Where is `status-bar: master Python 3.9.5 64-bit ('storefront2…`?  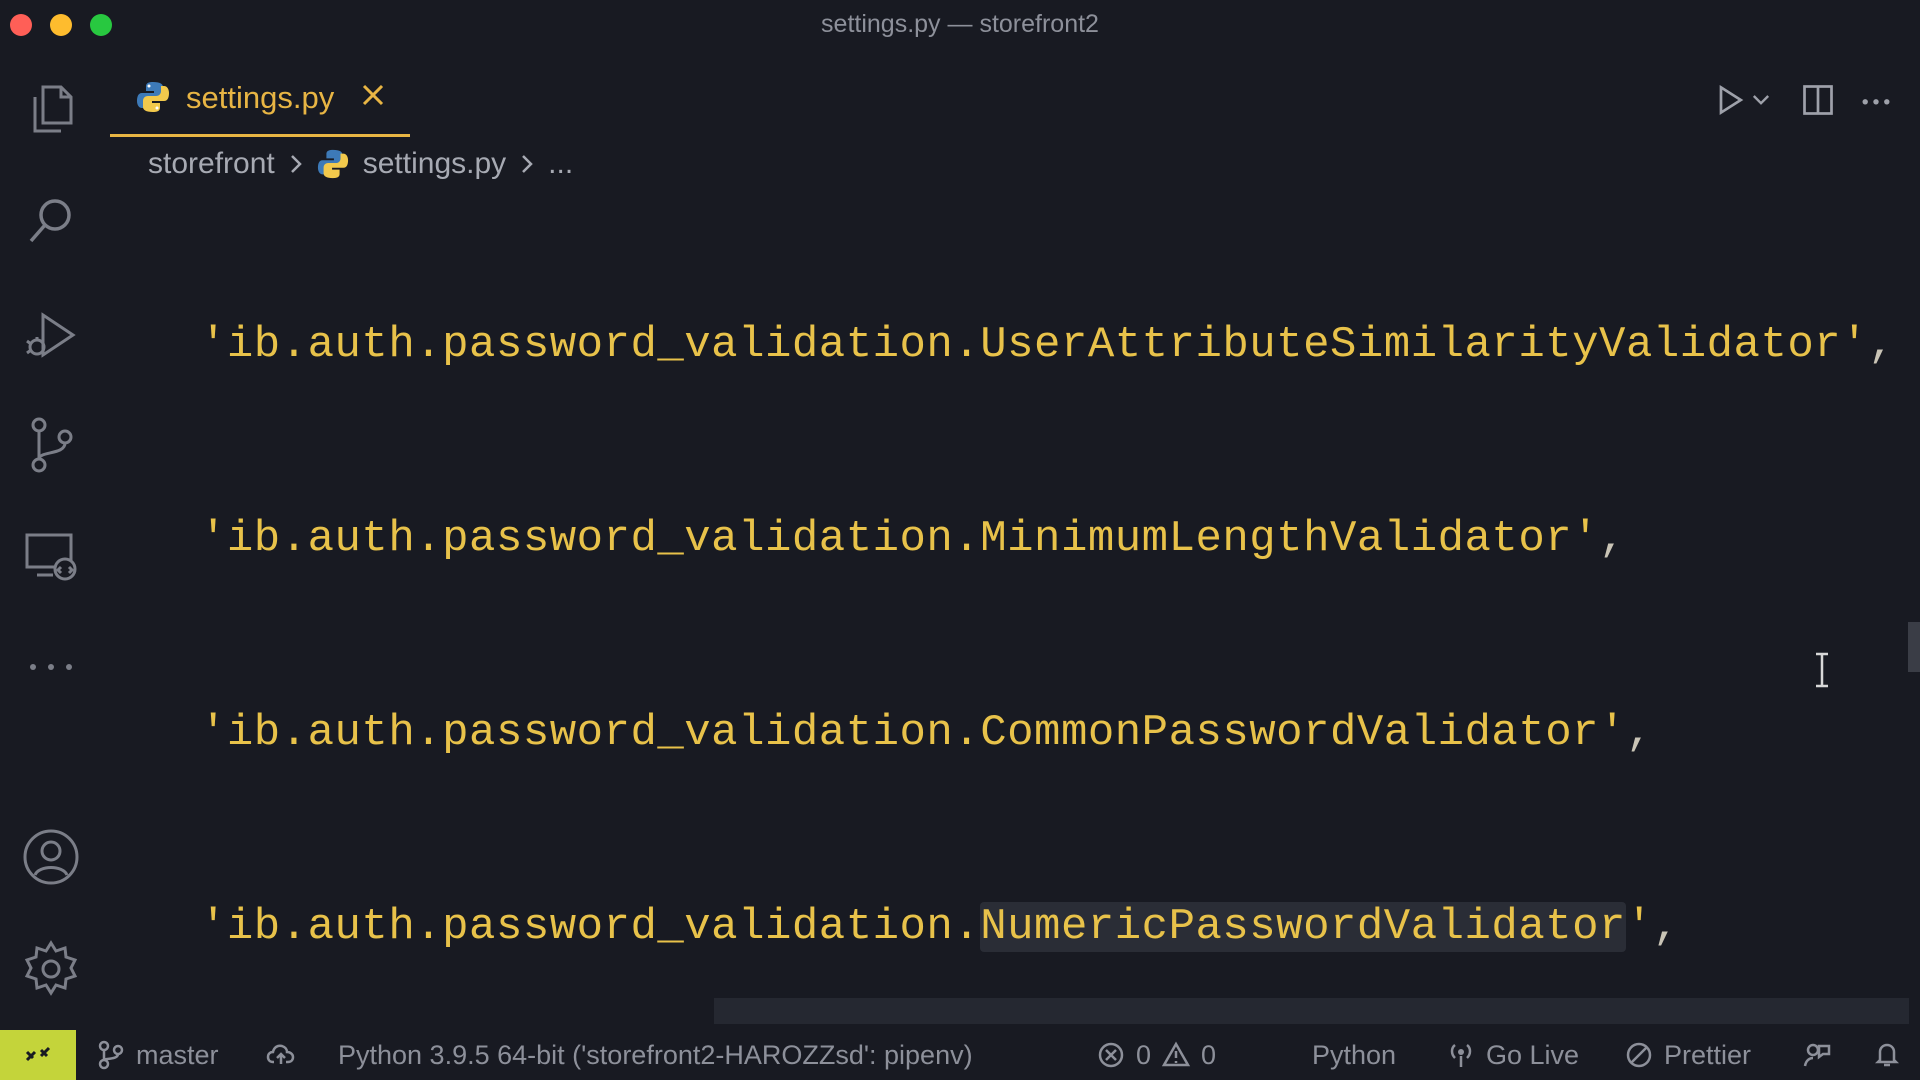 status-bar: master Python 3.9.5 64-bit ('storefront2… is located at coordinates (960, 1055).